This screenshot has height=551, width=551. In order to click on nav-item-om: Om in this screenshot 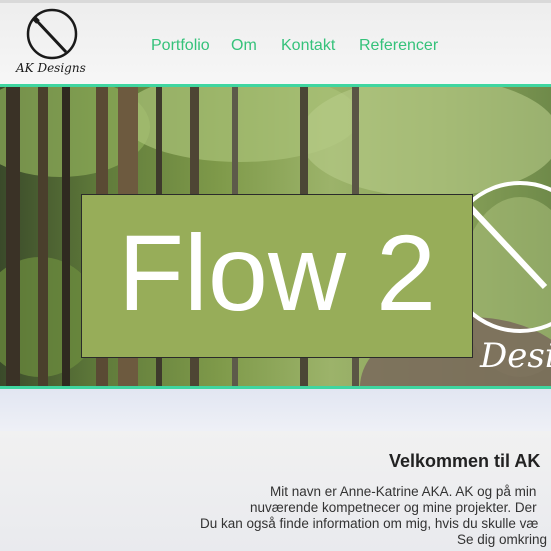, I will do `click(244, 46)`.